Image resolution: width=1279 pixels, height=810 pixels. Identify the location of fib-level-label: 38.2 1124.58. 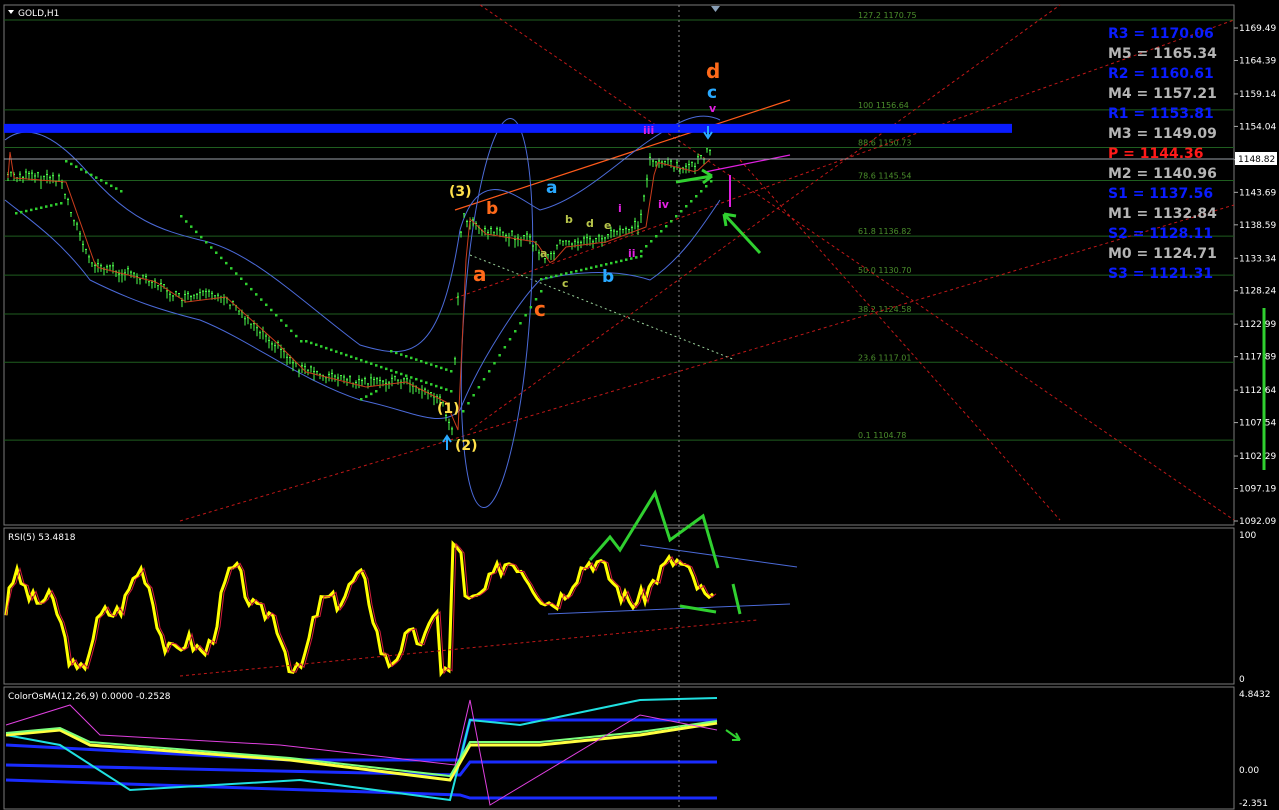
(884, 309).